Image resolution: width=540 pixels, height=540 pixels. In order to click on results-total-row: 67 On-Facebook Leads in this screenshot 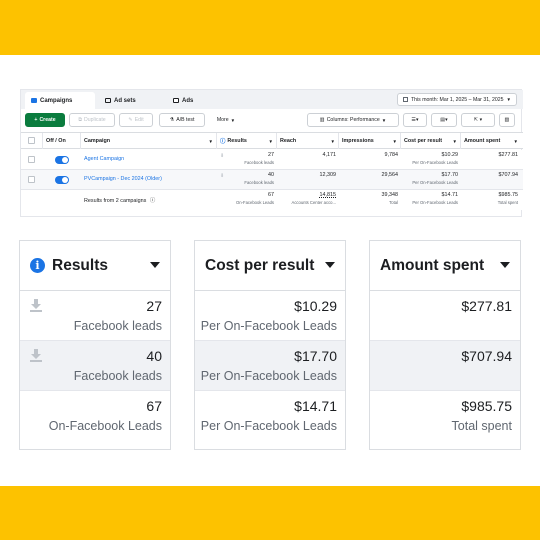, I will do `click(105, 415)`.